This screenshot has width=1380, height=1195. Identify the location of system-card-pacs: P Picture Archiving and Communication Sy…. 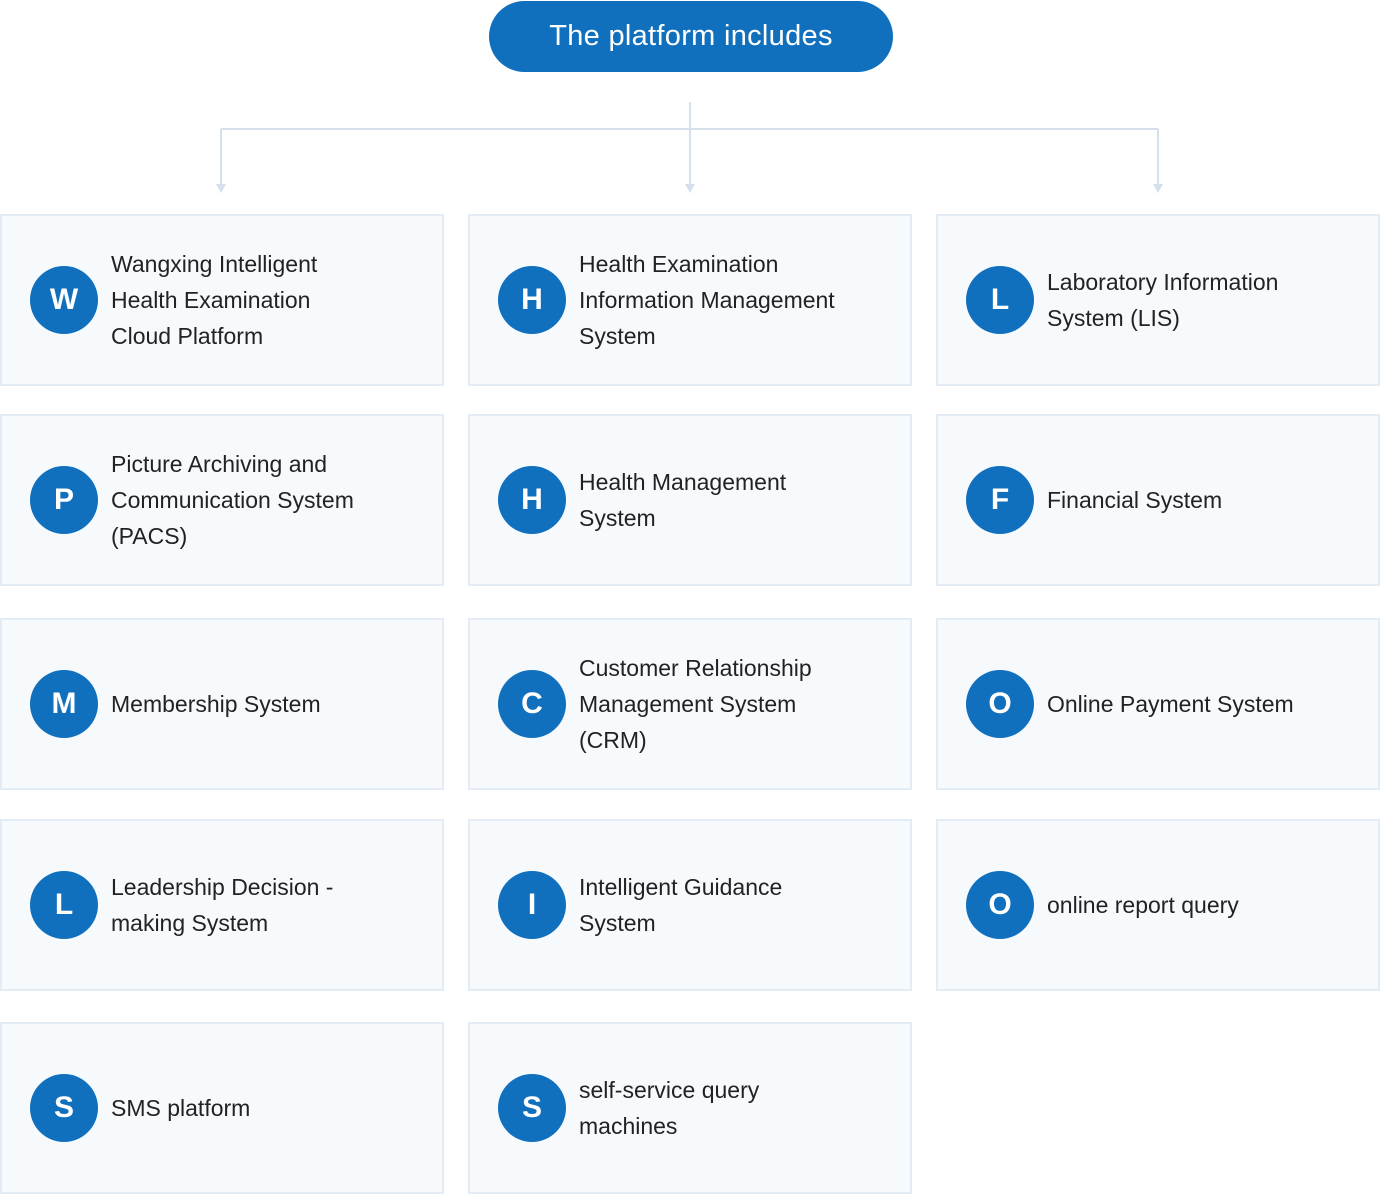
(222, 500).